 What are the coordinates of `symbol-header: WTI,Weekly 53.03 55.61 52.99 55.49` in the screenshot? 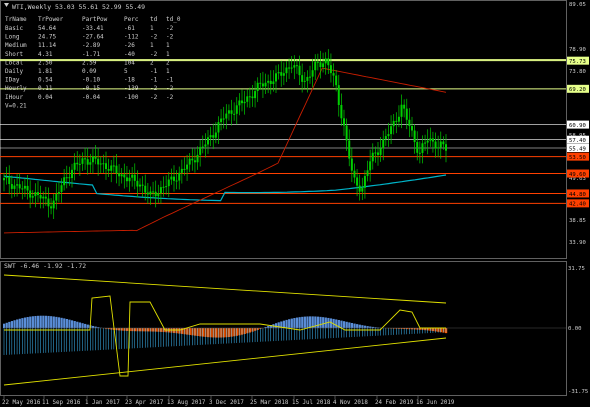 It's located at (78, 7).